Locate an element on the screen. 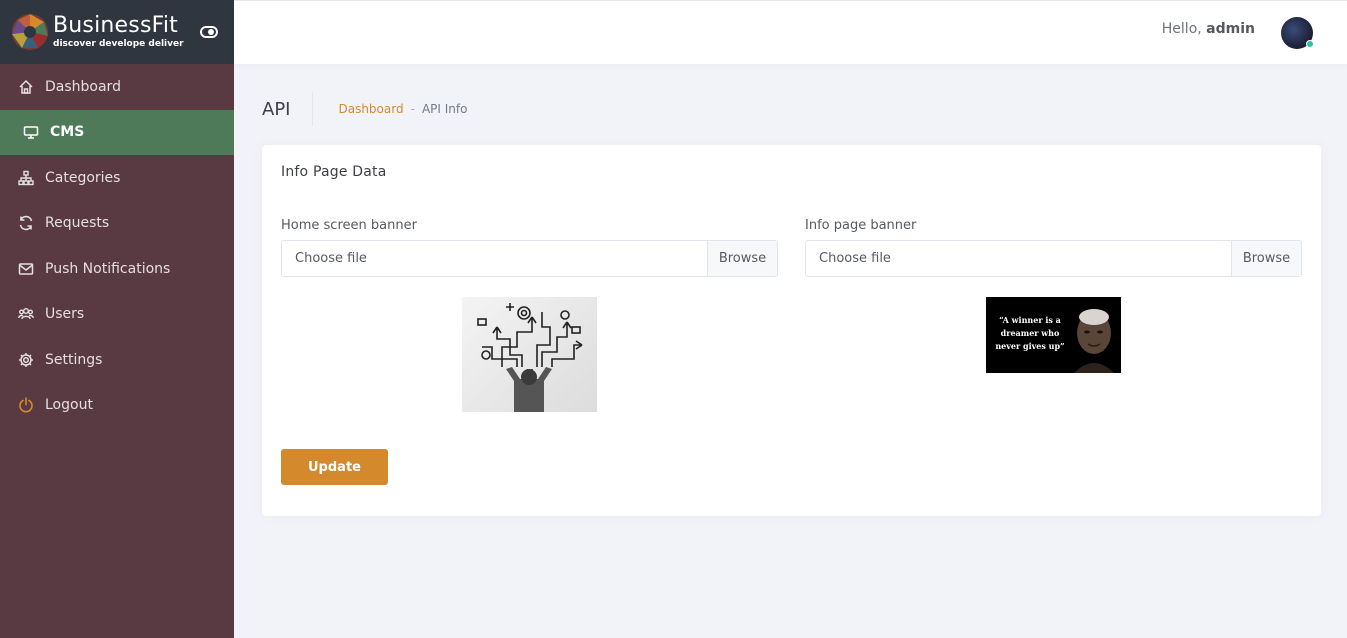  info-banner-browse-button: Browse is located at coordinates (1266, 258).